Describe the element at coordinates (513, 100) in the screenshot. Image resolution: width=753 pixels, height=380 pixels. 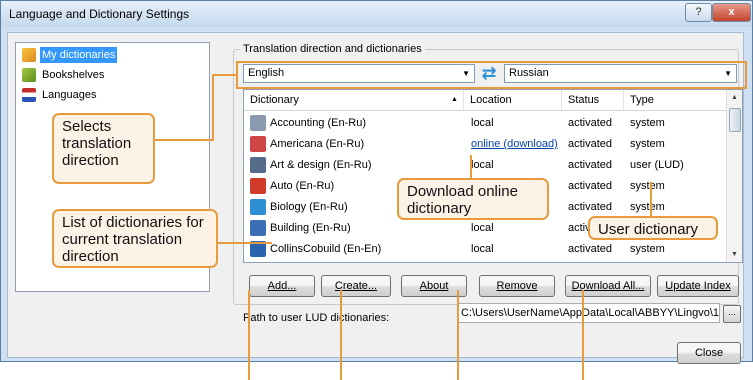
I see `column-header-location: Location` at that location.